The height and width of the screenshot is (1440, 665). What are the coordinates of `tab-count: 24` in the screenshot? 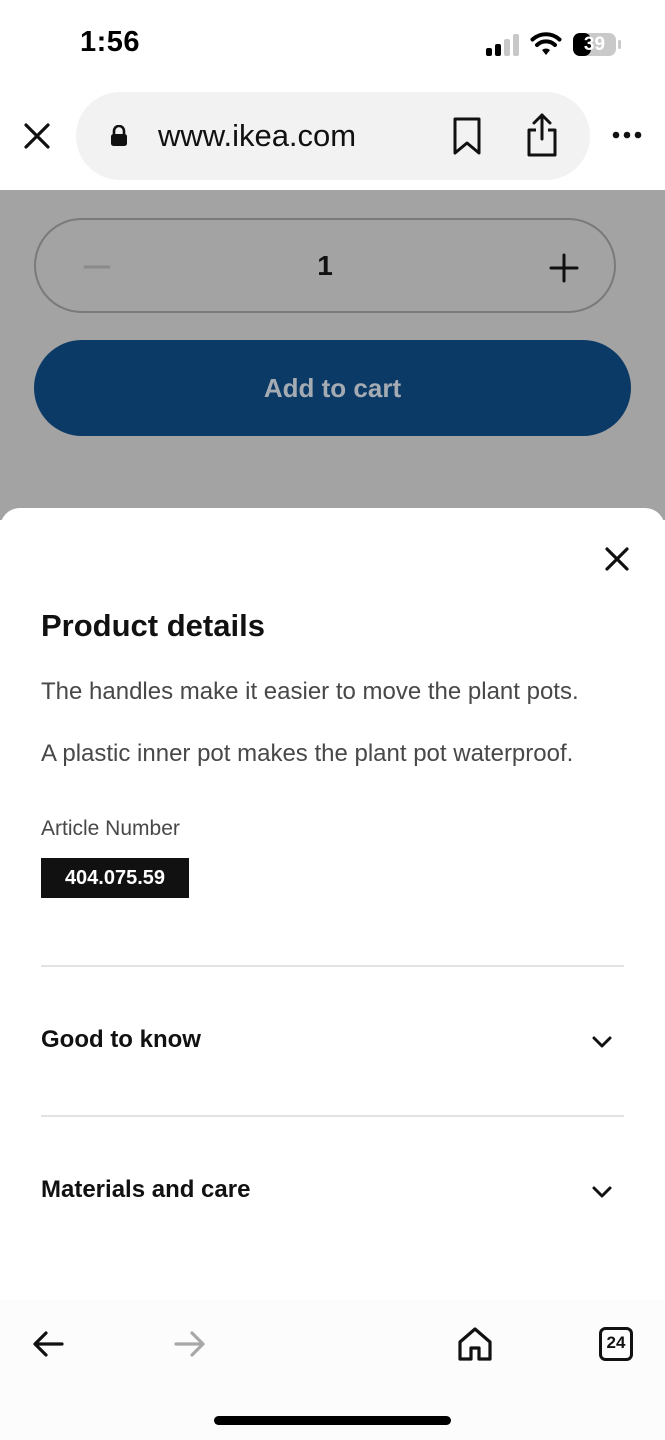 It's located at (616, 1342).